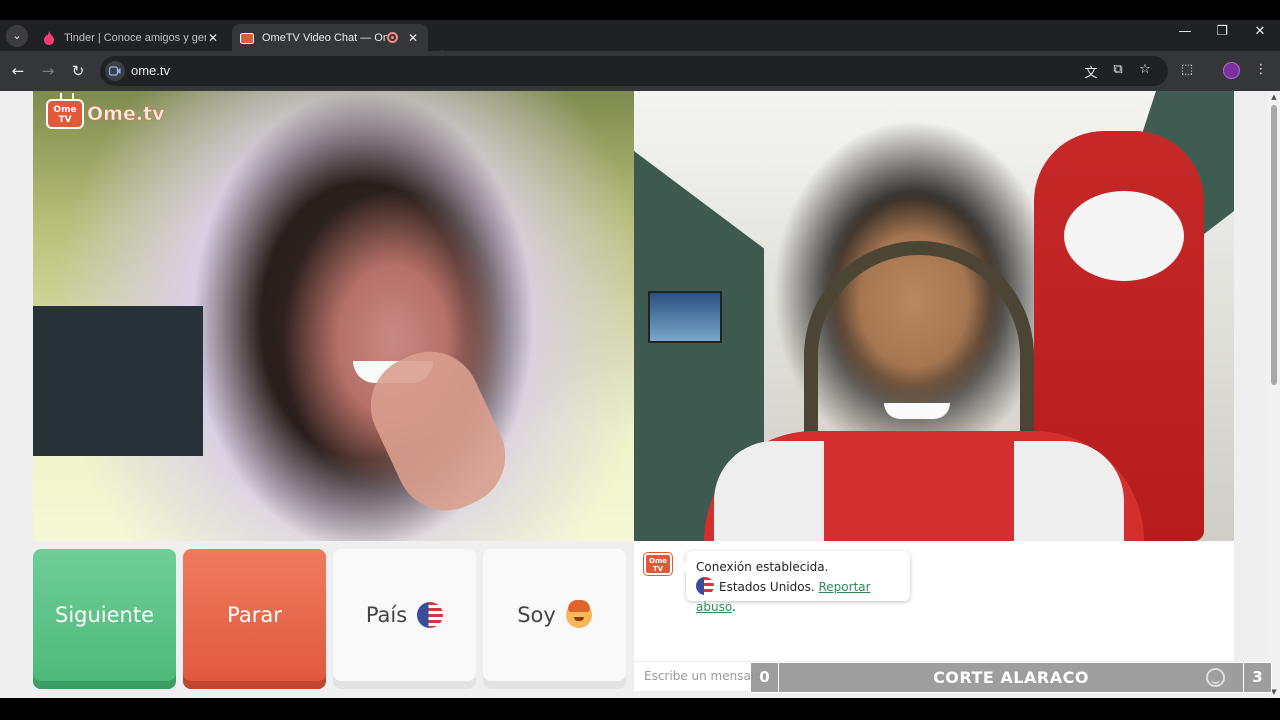  I want to click on gender-button: Soy, so click(554, 619).